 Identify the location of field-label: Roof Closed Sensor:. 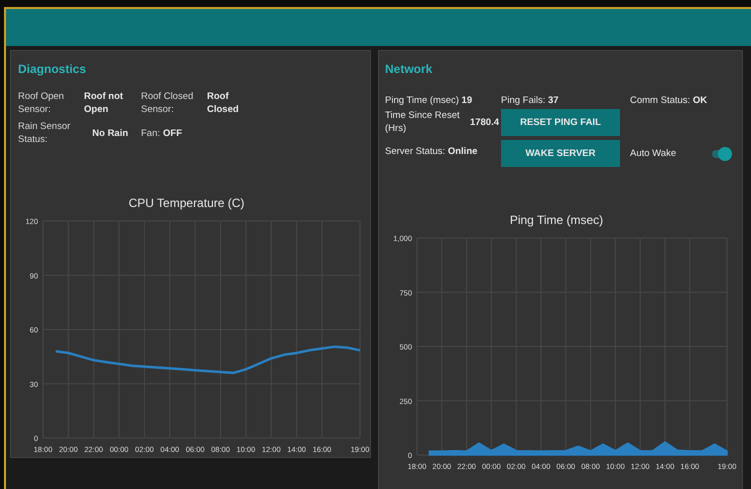
(167, 103).